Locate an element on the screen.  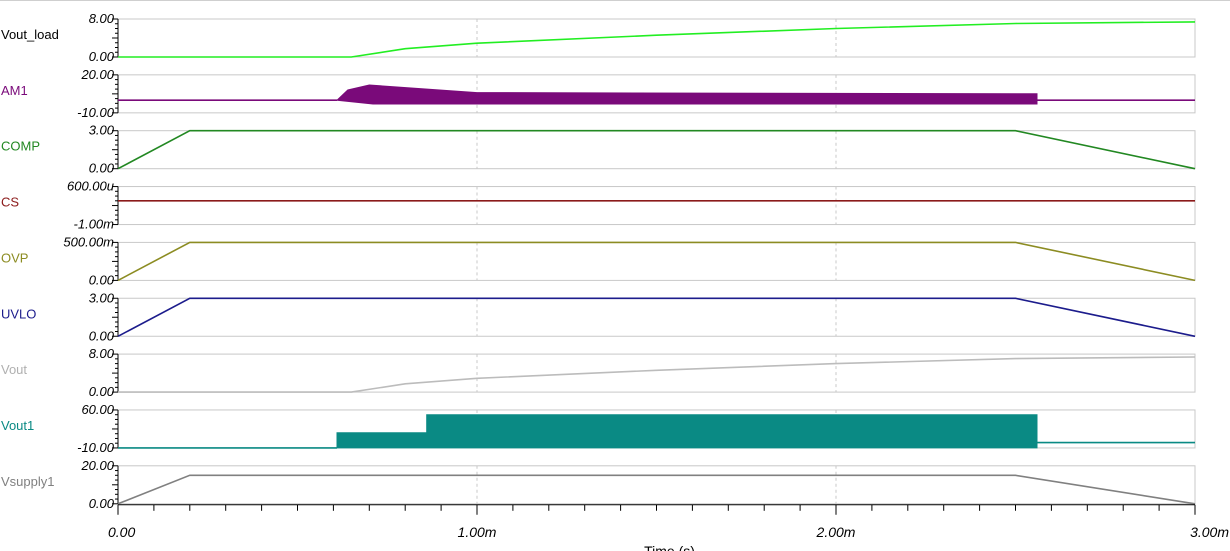
series-name: COMP is located at coordinates (20, 146).